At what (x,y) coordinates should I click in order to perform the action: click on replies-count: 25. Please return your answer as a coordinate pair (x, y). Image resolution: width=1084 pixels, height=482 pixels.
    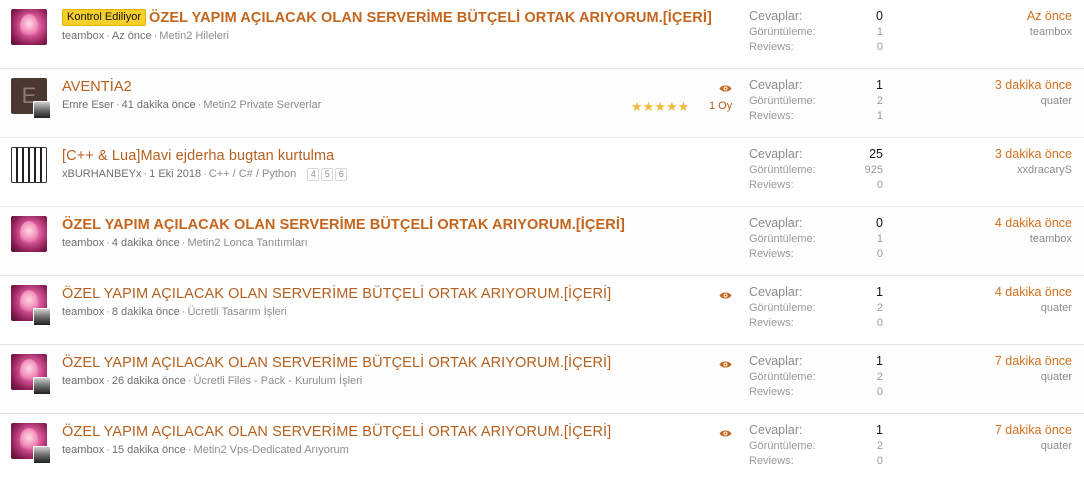
    Looking at the image, I should click on (876, 154).